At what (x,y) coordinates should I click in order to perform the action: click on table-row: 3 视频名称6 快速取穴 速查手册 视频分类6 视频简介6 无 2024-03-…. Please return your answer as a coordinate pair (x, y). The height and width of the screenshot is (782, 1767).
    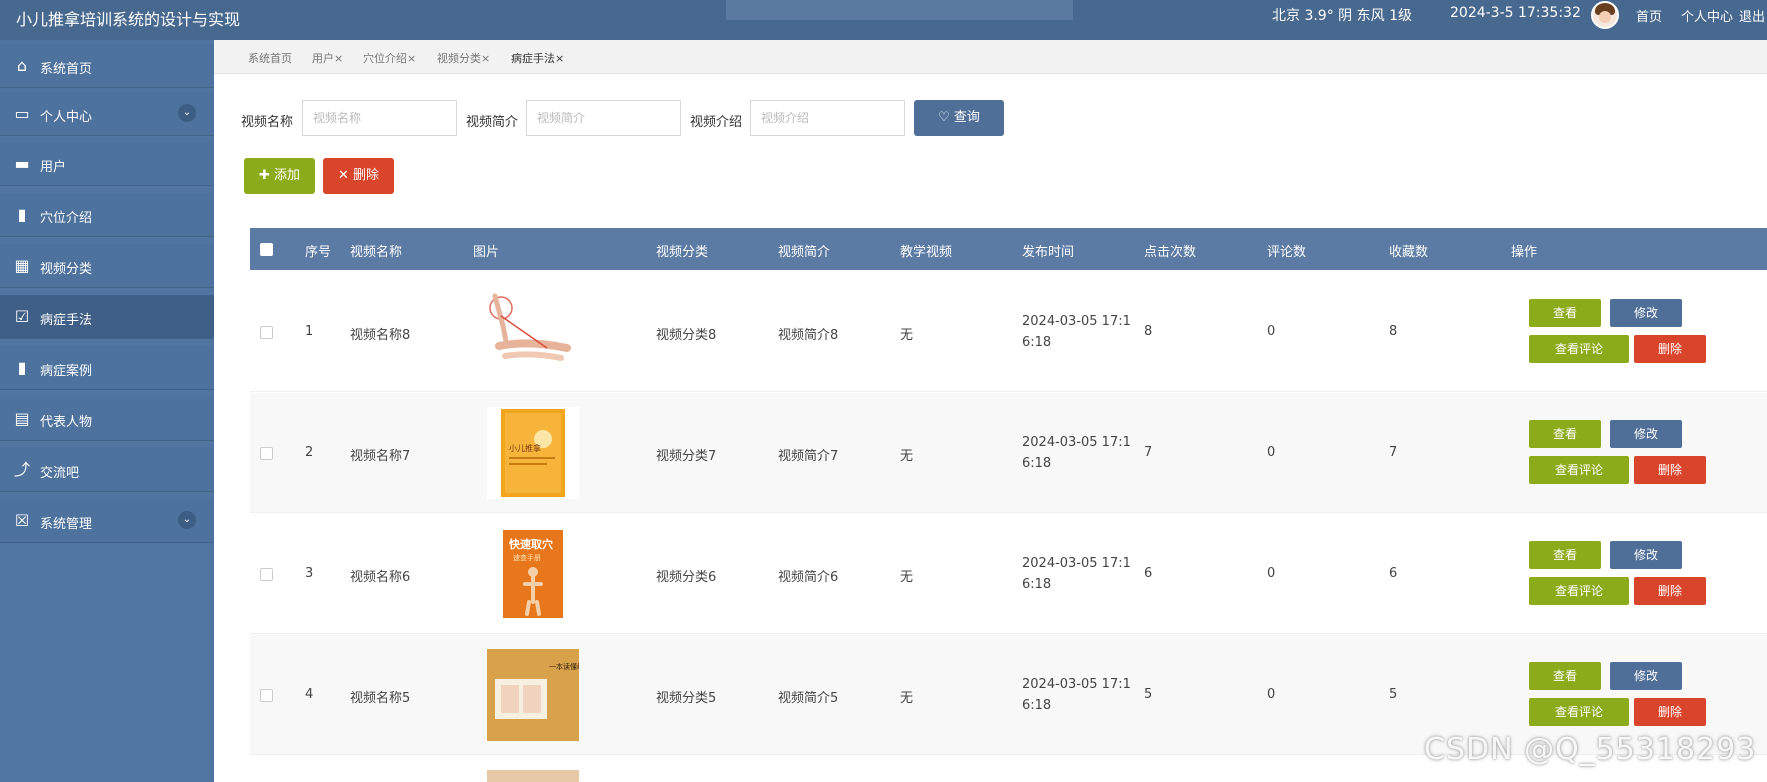
    Looking at the image, I should click on (1008, 574).